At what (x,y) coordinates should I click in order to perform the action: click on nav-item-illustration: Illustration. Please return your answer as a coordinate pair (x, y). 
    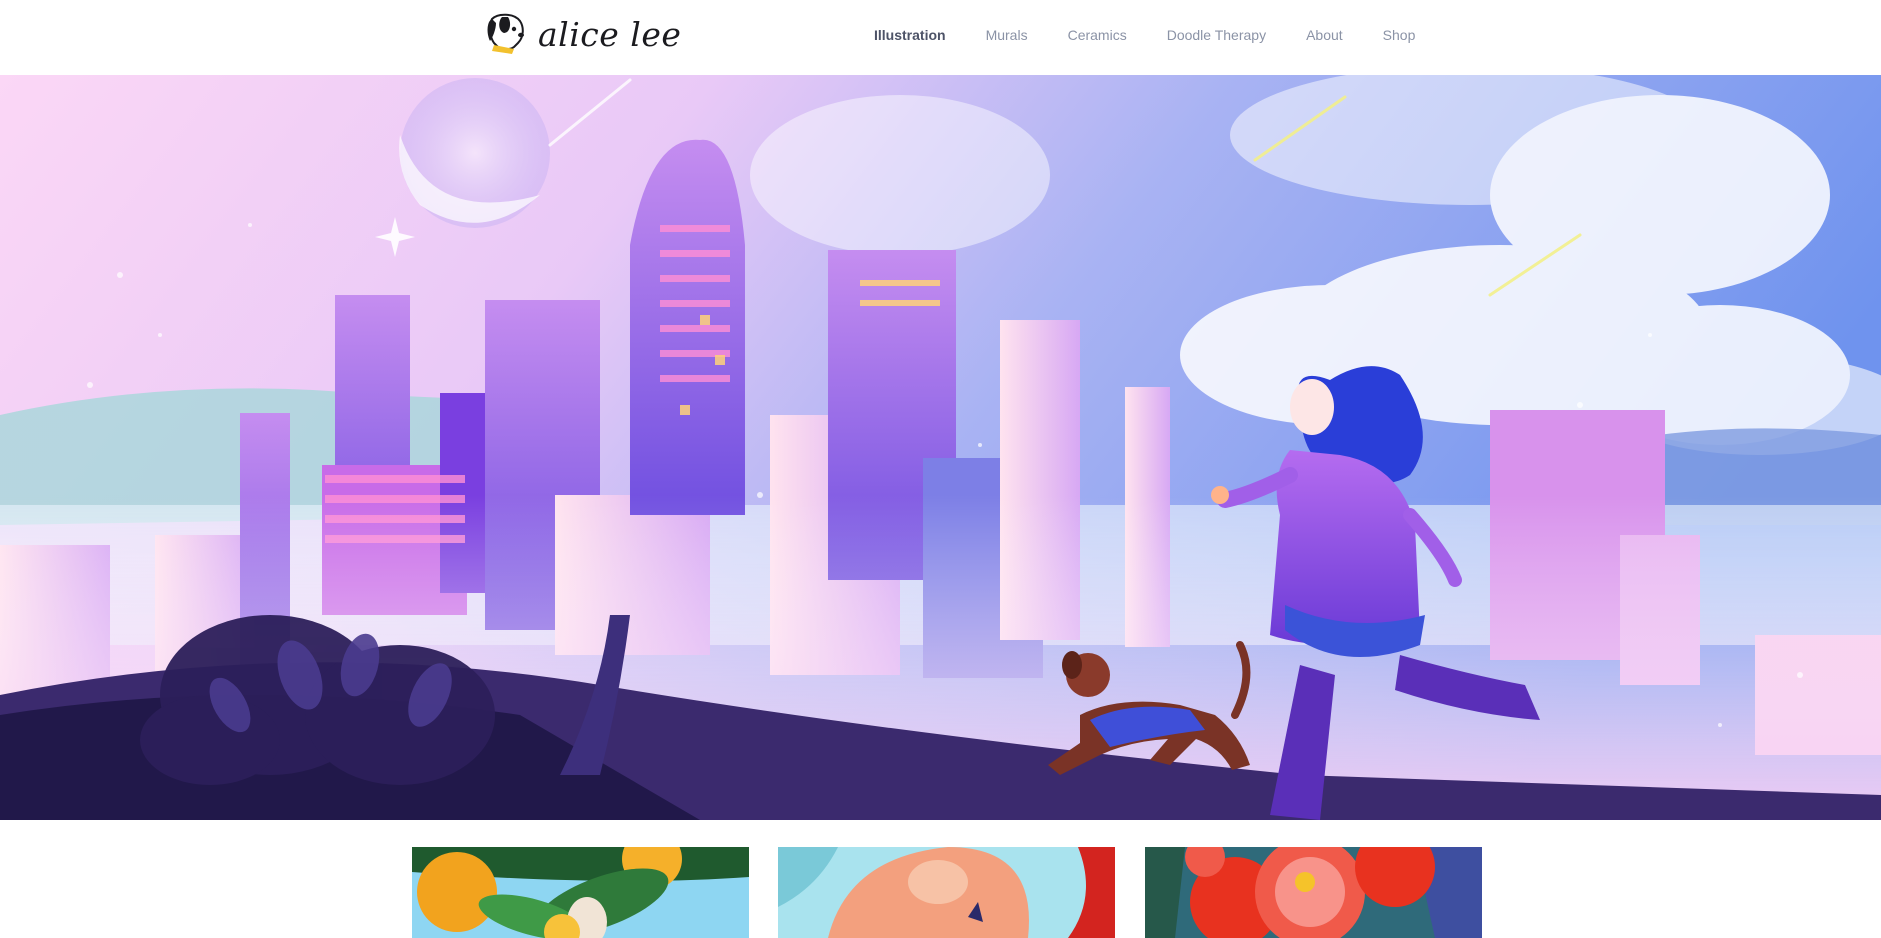
    Looking at the image, I should click on (910, 35).